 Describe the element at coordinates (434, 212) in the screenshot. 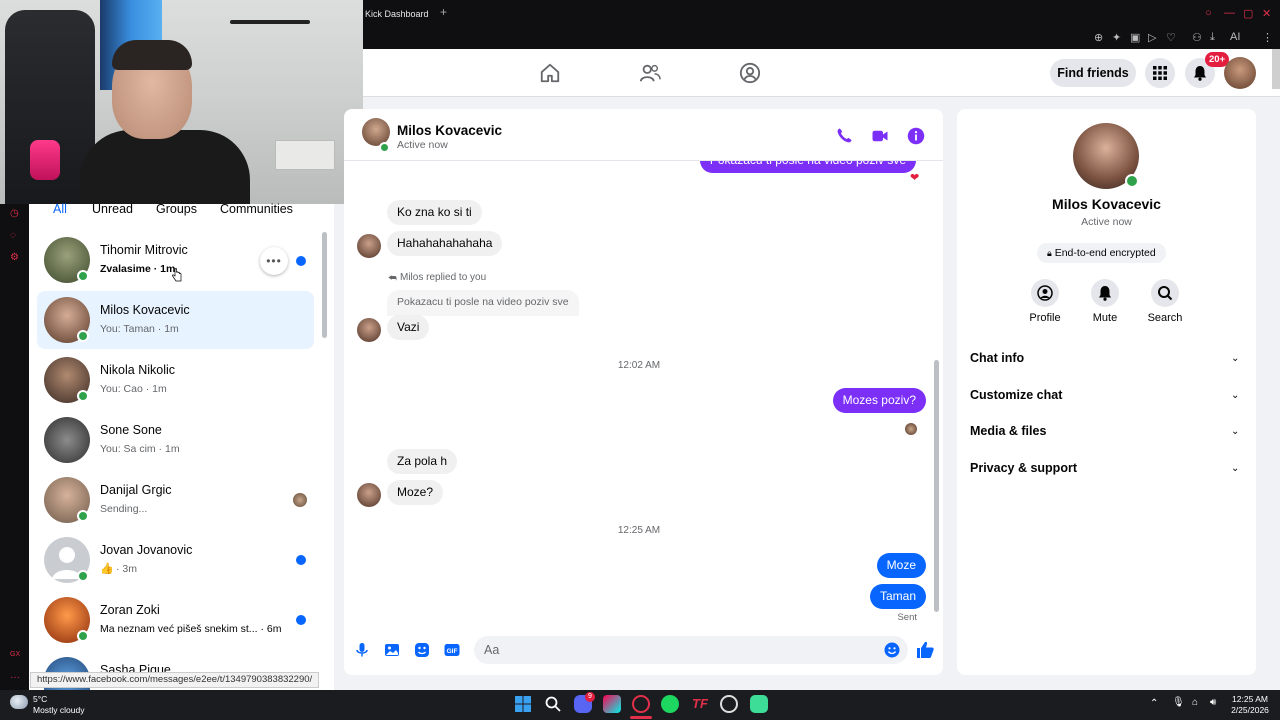

I see `incoming-message: Ko zna ko si ti` at that location.